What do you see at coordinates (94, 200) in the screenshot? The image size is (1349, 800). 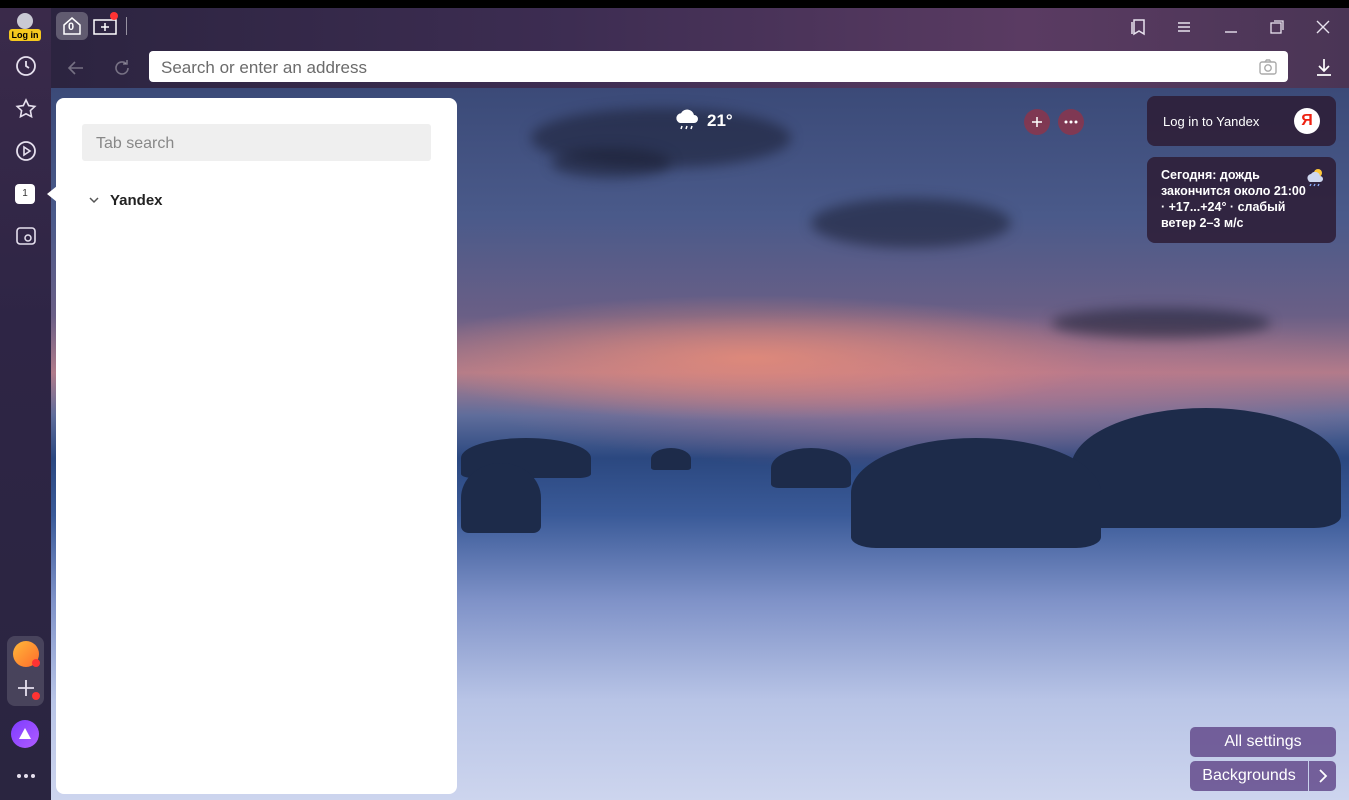 I see `chevron-down-icon` at bounding box center [94, 200].